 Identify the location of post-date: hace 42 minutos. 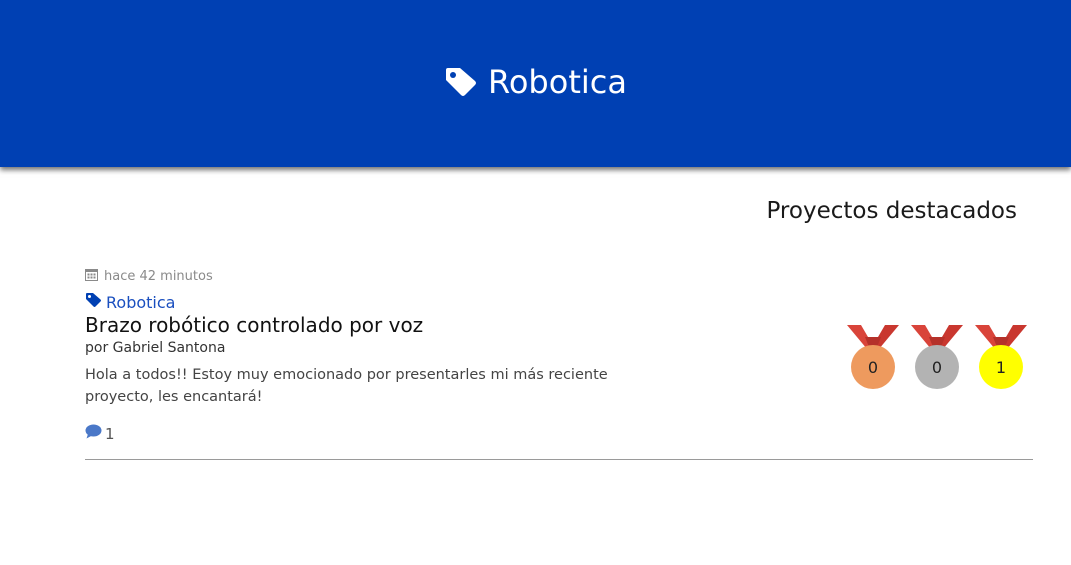
(149, 276).